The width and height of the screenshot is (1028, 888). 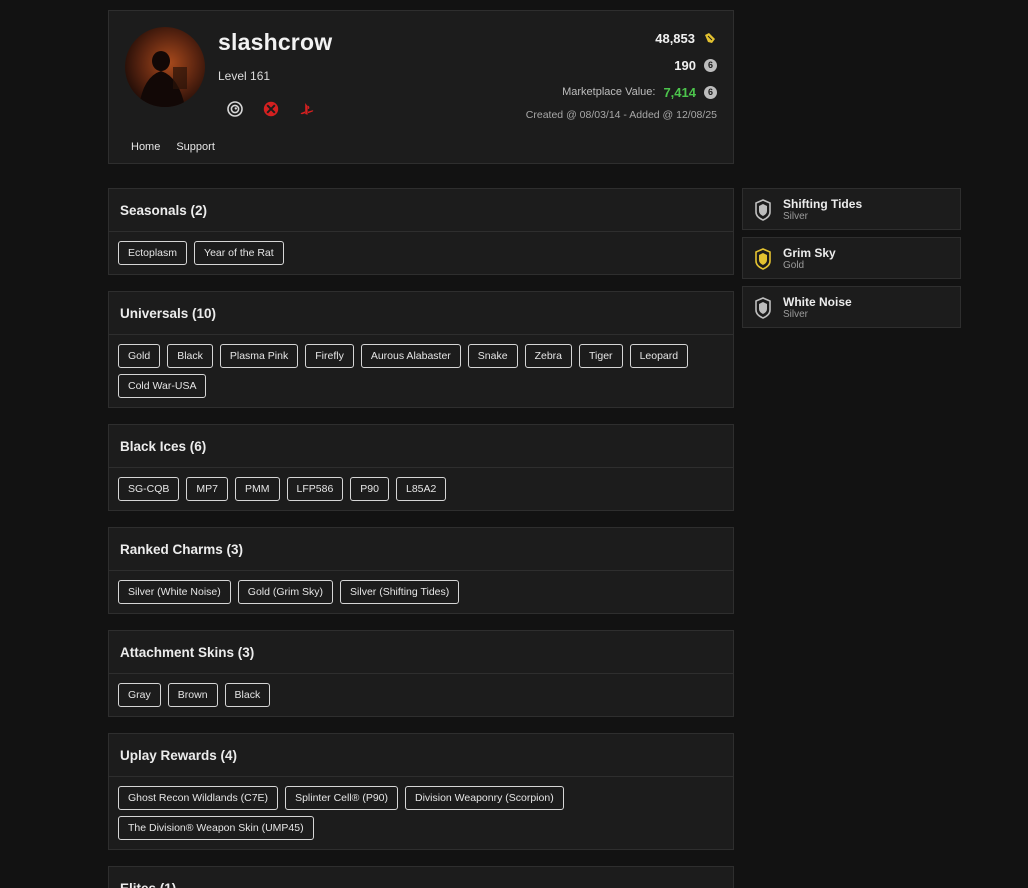 I want to click on item-tag: Splinter Cell® (P90), so click(x=341, y=798).